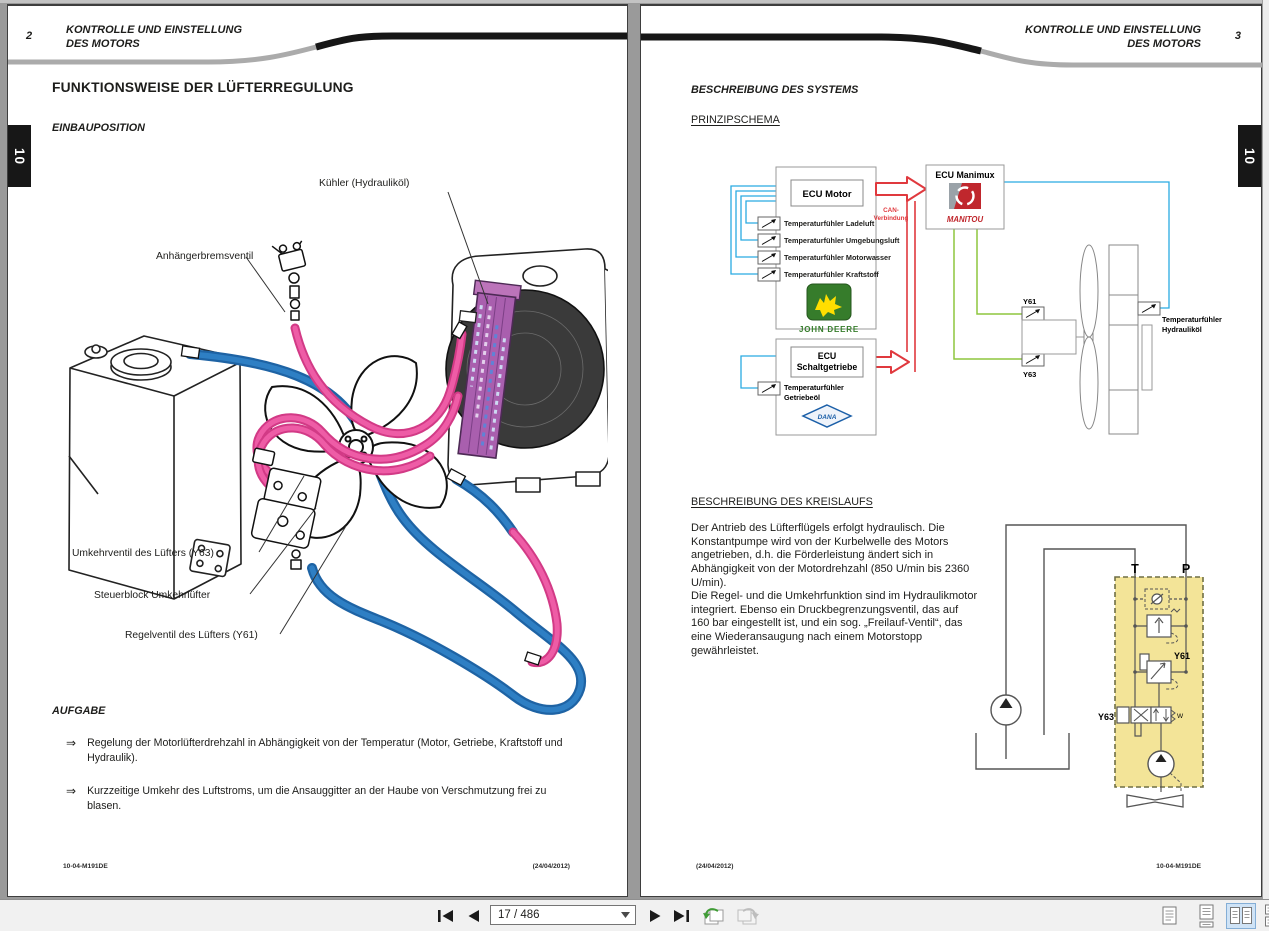  Describe the element at coordinates (1141, 715) in the screenshot. I see `y63-directional-valve: Y63 W` at that location.